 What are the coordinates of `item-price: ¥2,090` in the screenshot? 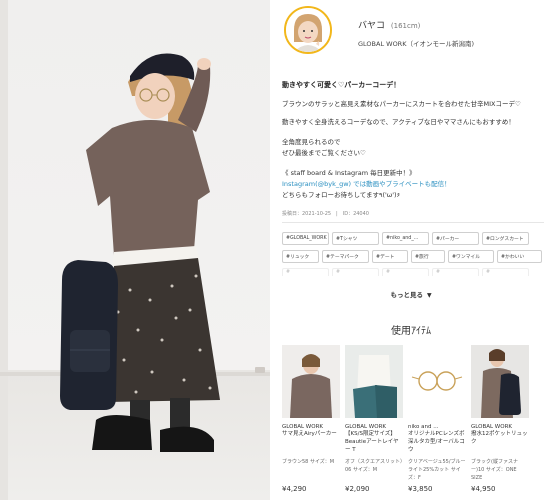 It's located at (357, 489).